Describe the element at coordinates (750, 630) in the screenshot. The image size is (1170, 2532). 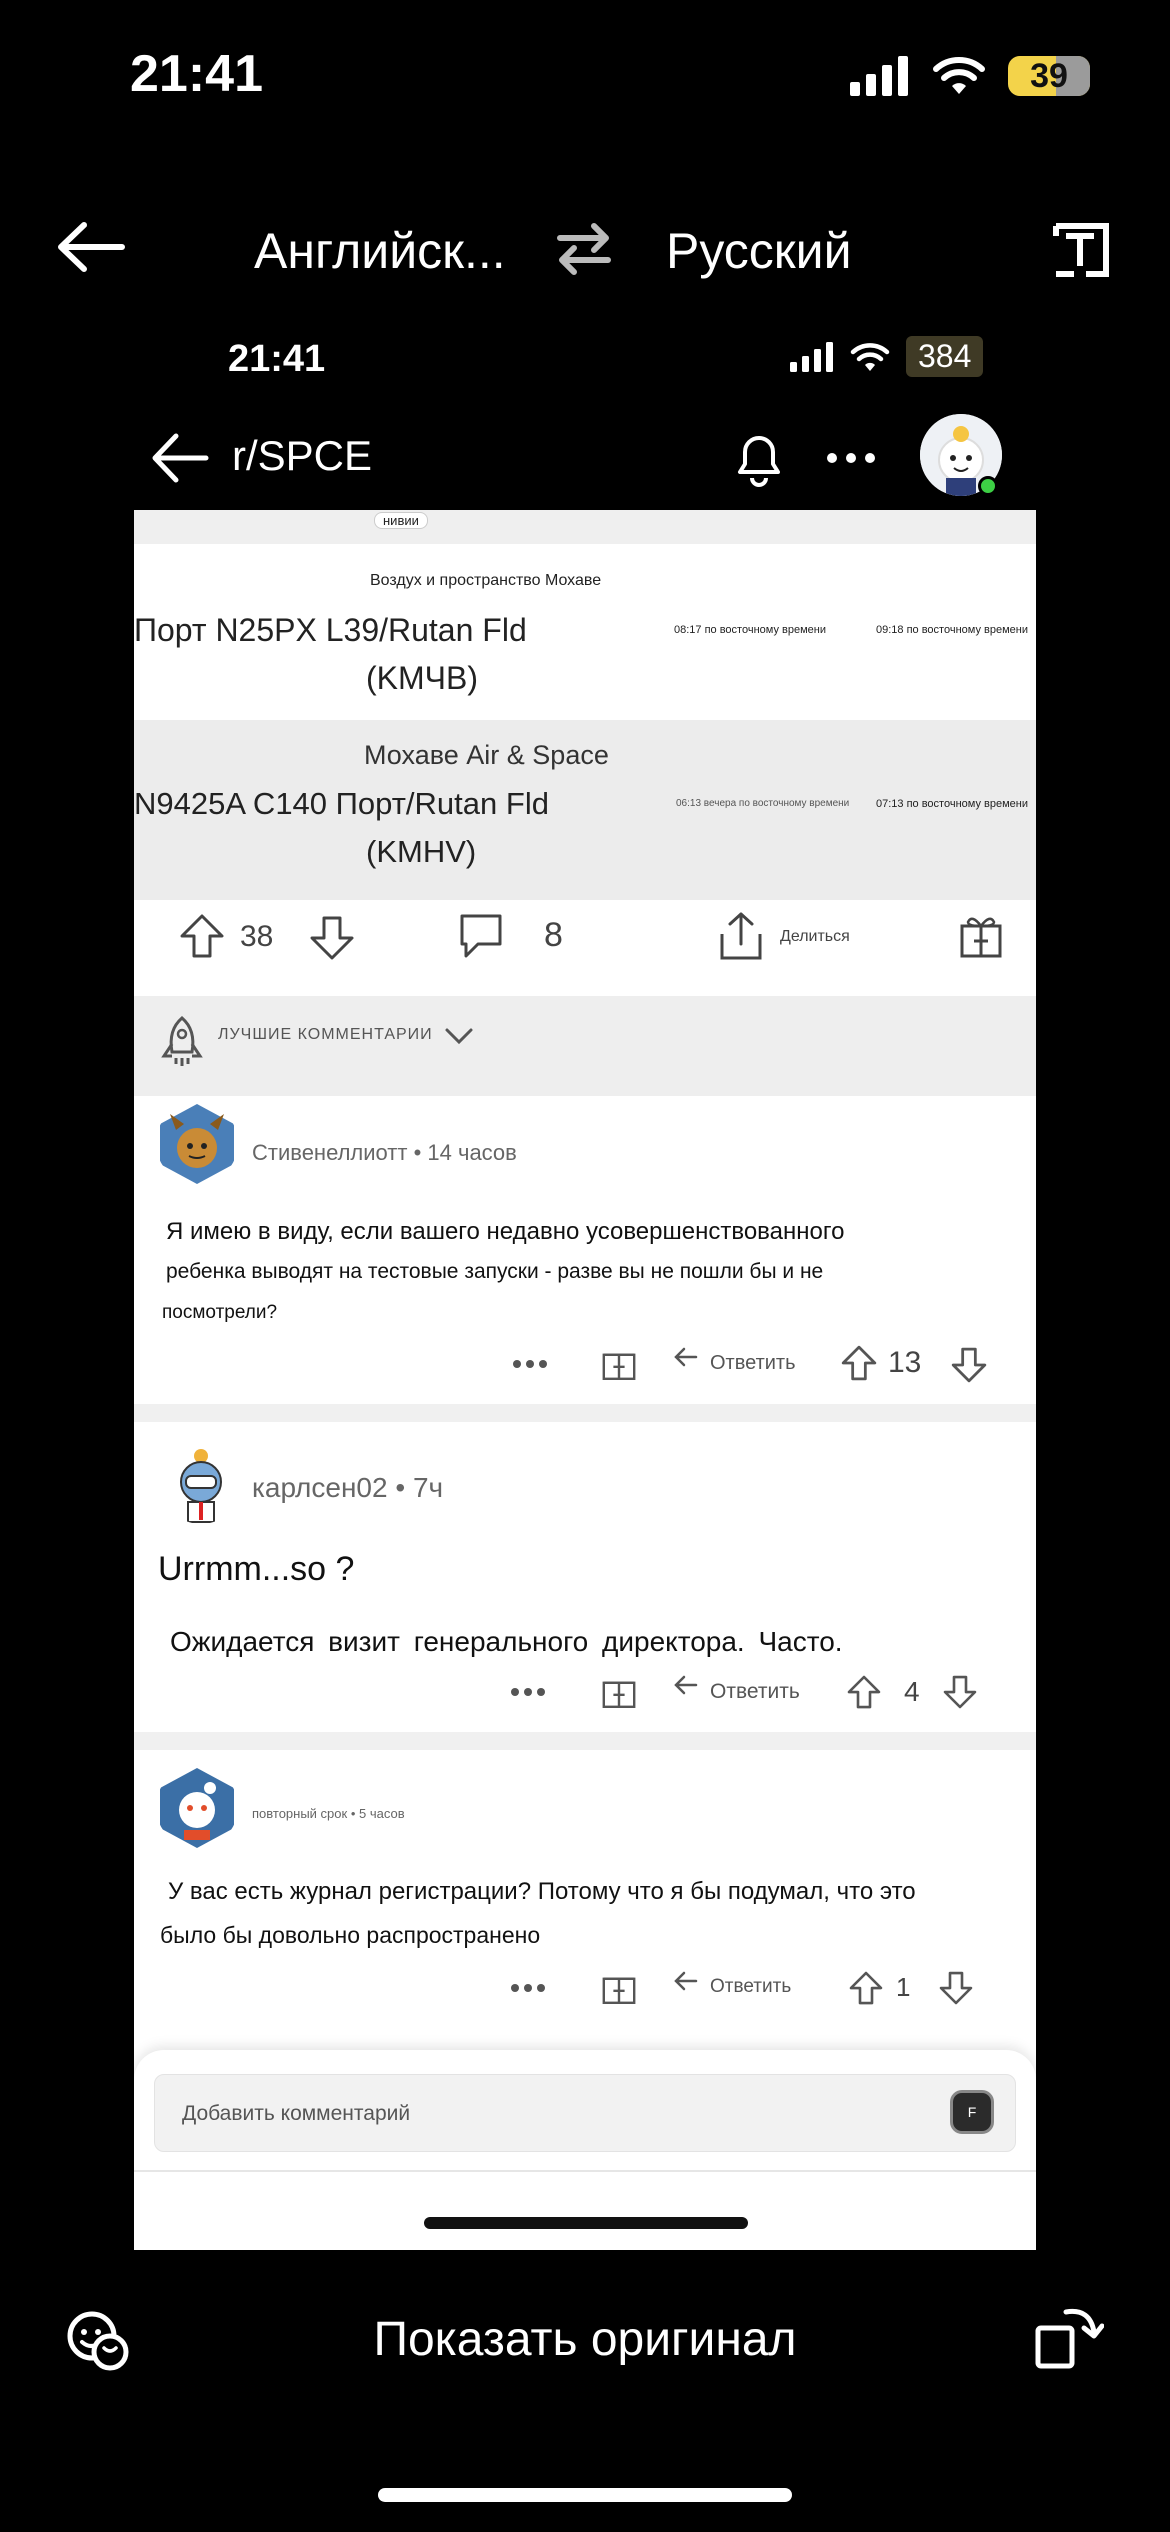
I see `table-cell-time: 08:17 по восточному времени` at that location.